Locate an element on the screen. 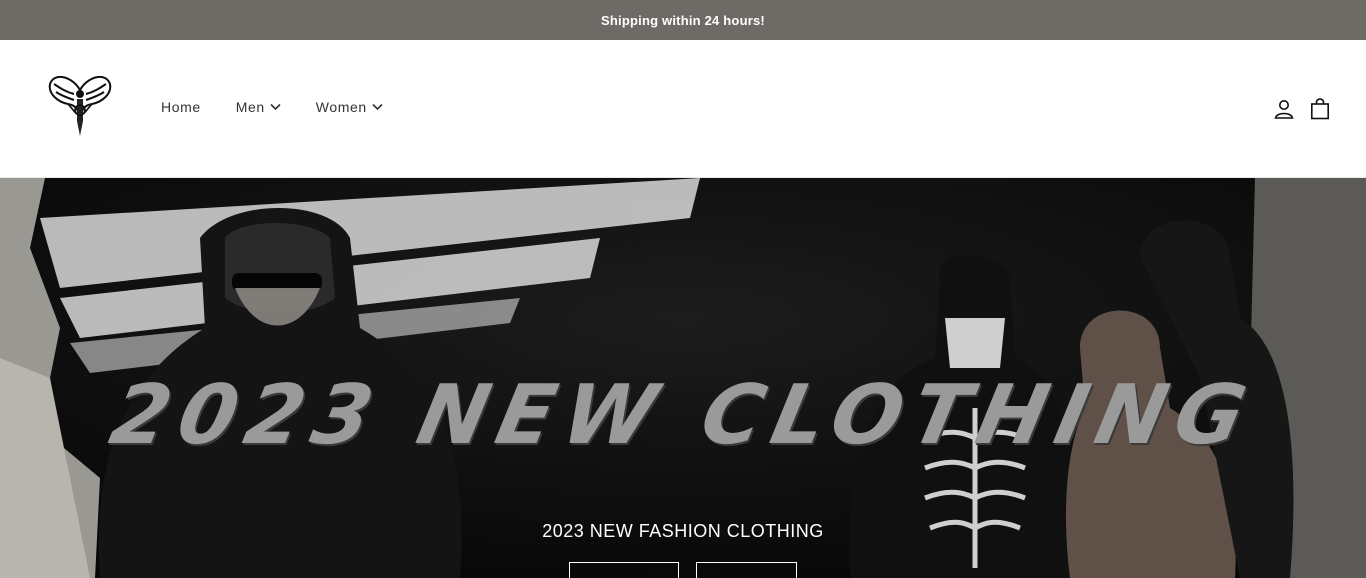 This screenshot has height=578, width=1366. account-button is located at coordinates (1284, 109).